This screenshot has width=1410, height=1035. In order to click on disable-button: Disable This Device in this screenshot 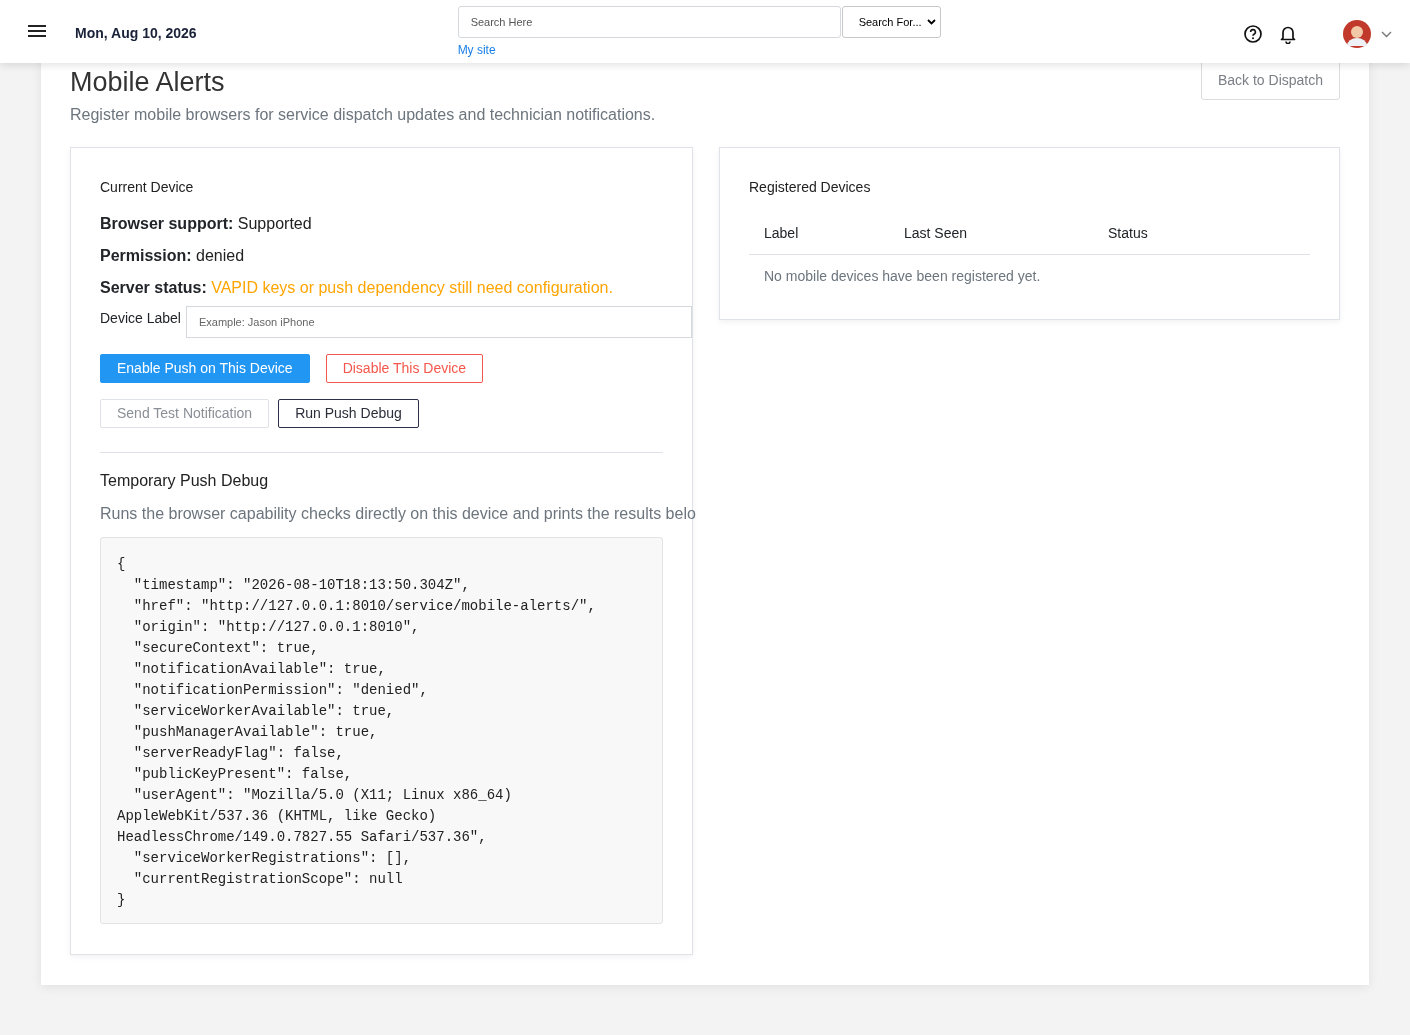, I will do `click(404, 368)`.